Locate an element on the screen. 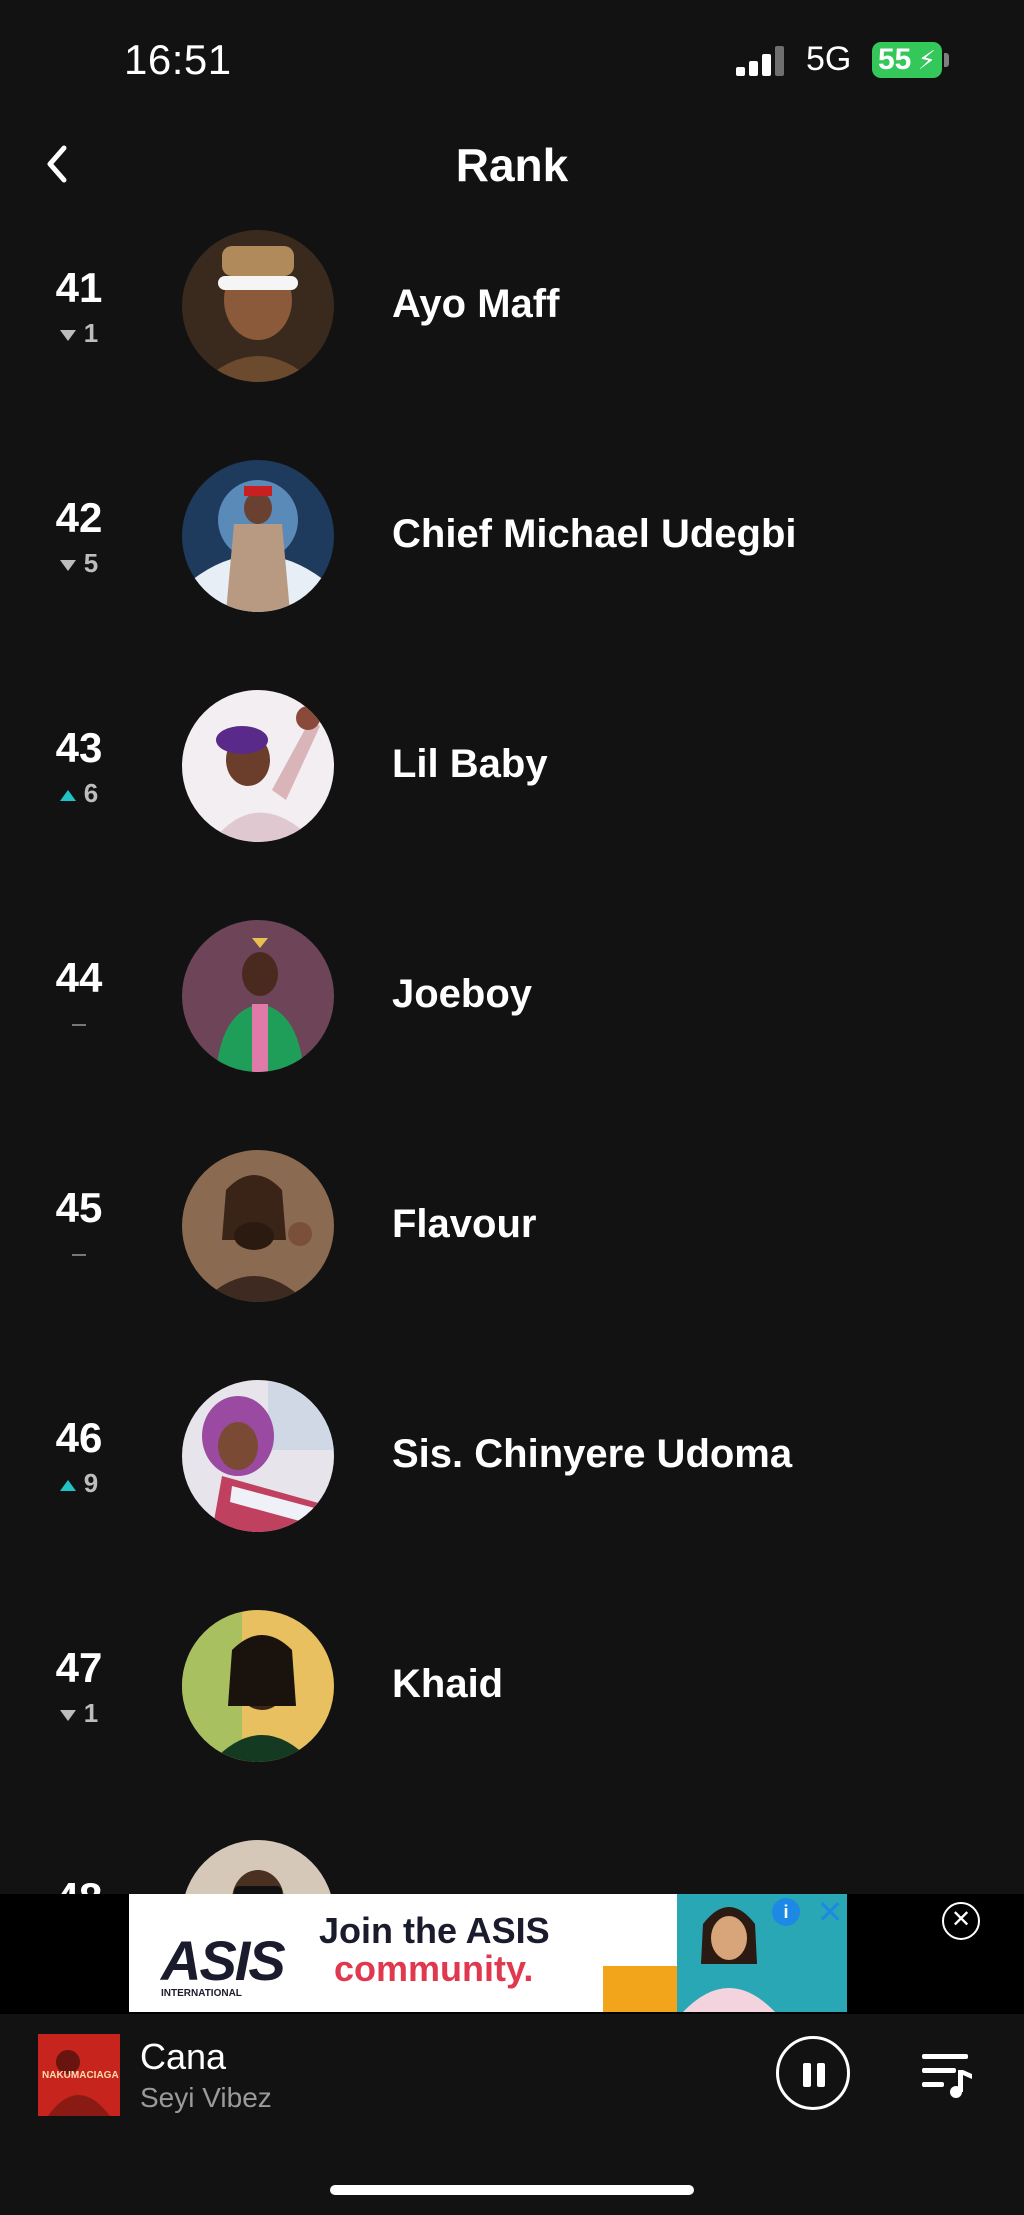 This screenshot has width=1024, height=2215. ad-headline: Join the ASIS is located at coordinates (434, 1930).